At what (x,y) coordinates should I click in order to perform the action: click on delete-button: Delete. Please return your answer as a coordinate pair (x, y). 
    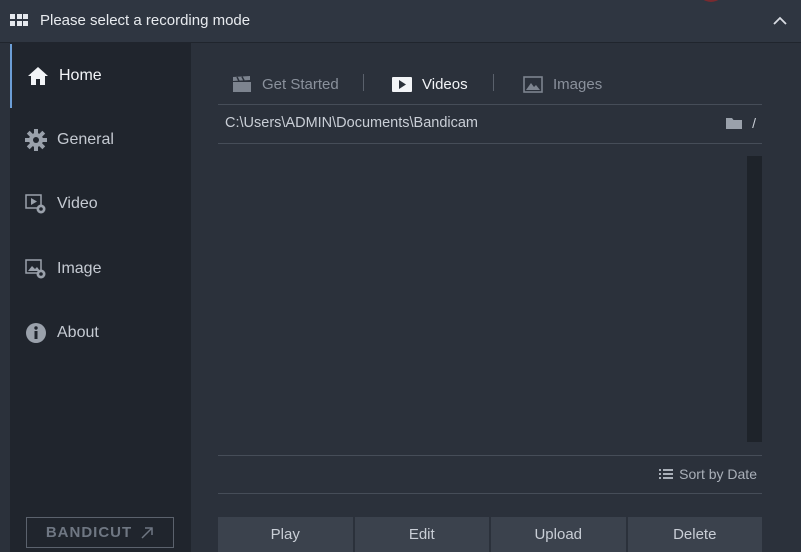
    Looking at the image, I should click on (694, 534).